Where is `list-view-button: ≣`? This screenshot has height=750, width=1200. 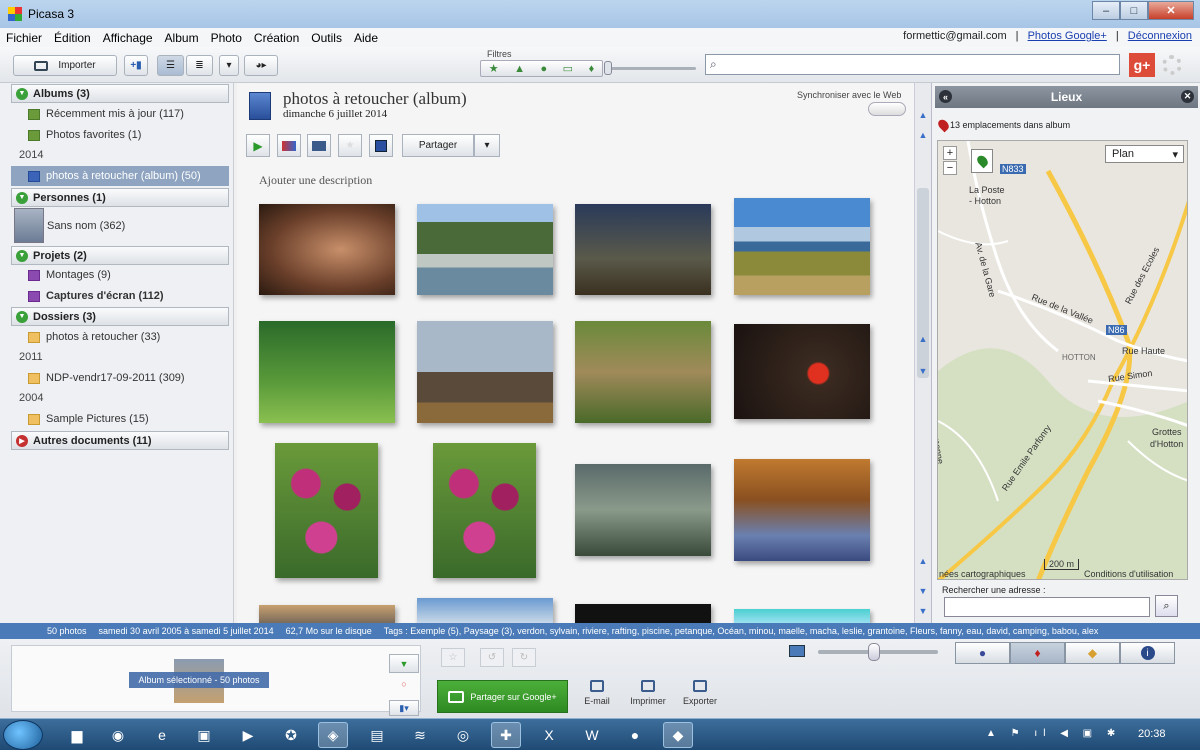
list-view-button: ≣ is located at coordinates (199, 65).